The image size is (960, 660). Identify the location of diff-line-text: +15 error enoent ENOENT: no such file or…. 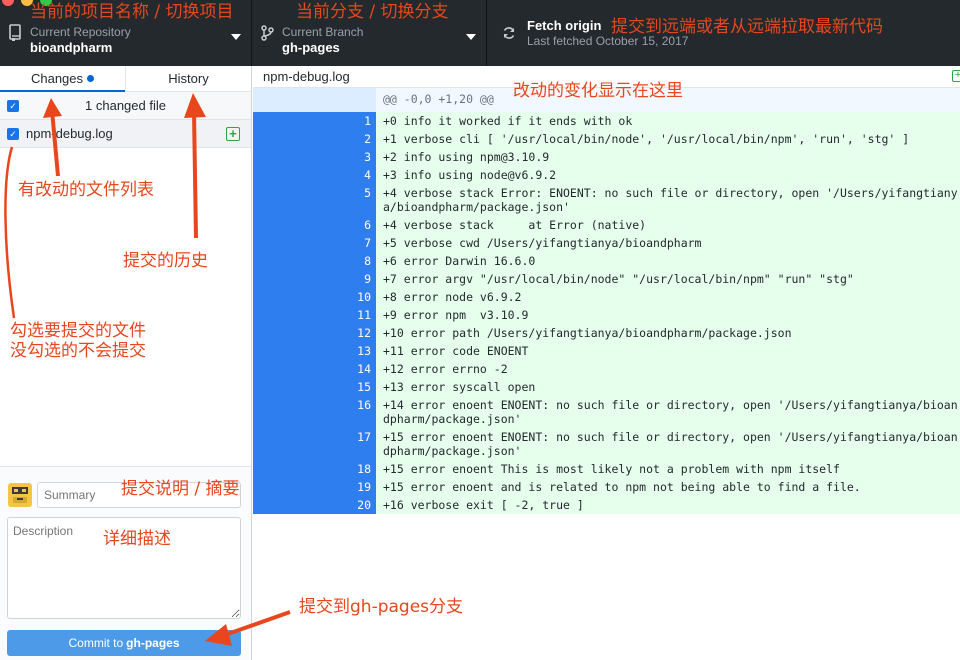
(668, 444).